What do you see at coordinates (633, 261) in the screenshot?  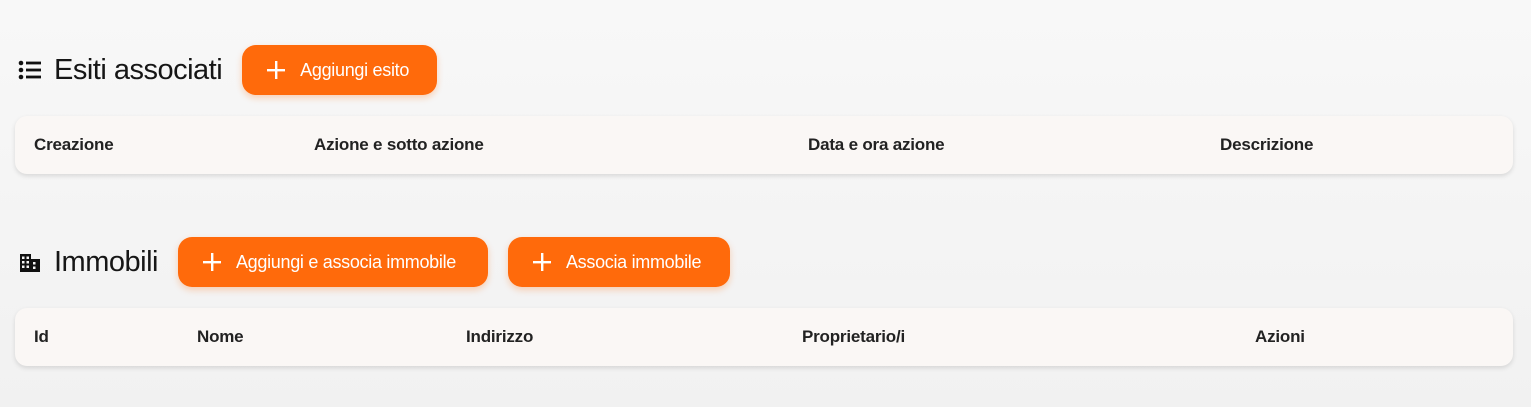 I see `associate-immobile-label: Associa immobile` at bounding box center [633, 261].